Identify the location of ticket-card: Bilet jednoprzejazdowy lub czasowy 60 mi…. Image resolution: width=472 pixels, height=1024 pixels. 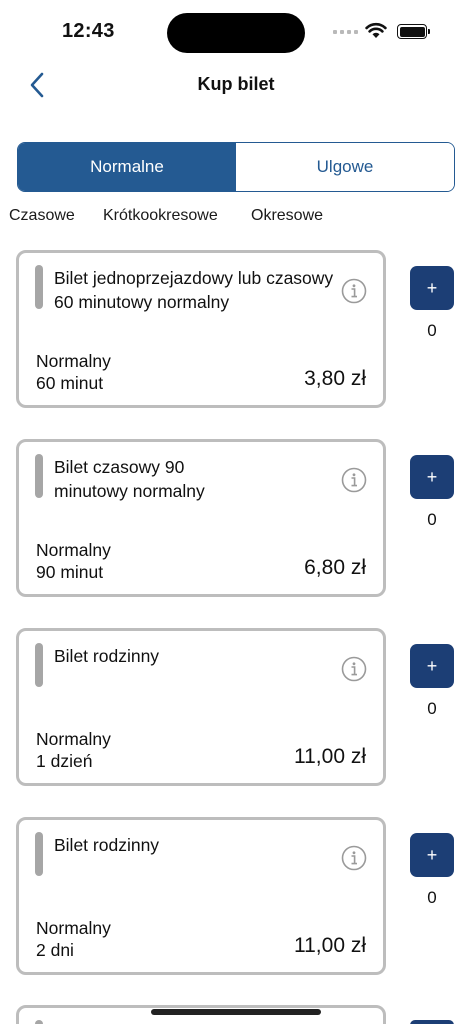
(201, 329).